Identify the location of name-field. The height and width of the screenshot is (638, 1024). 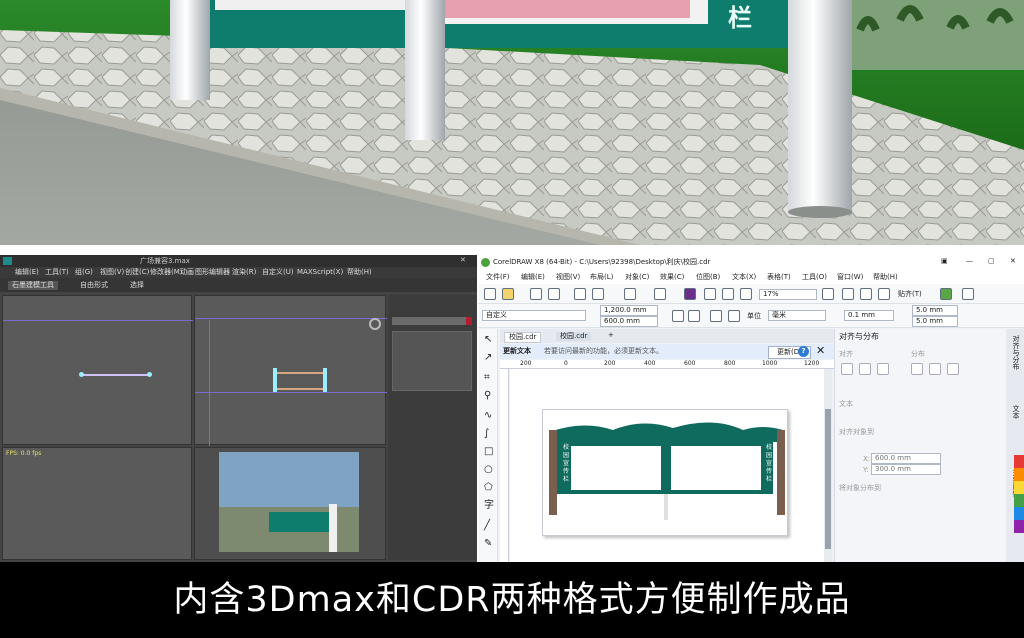
(432, 321).